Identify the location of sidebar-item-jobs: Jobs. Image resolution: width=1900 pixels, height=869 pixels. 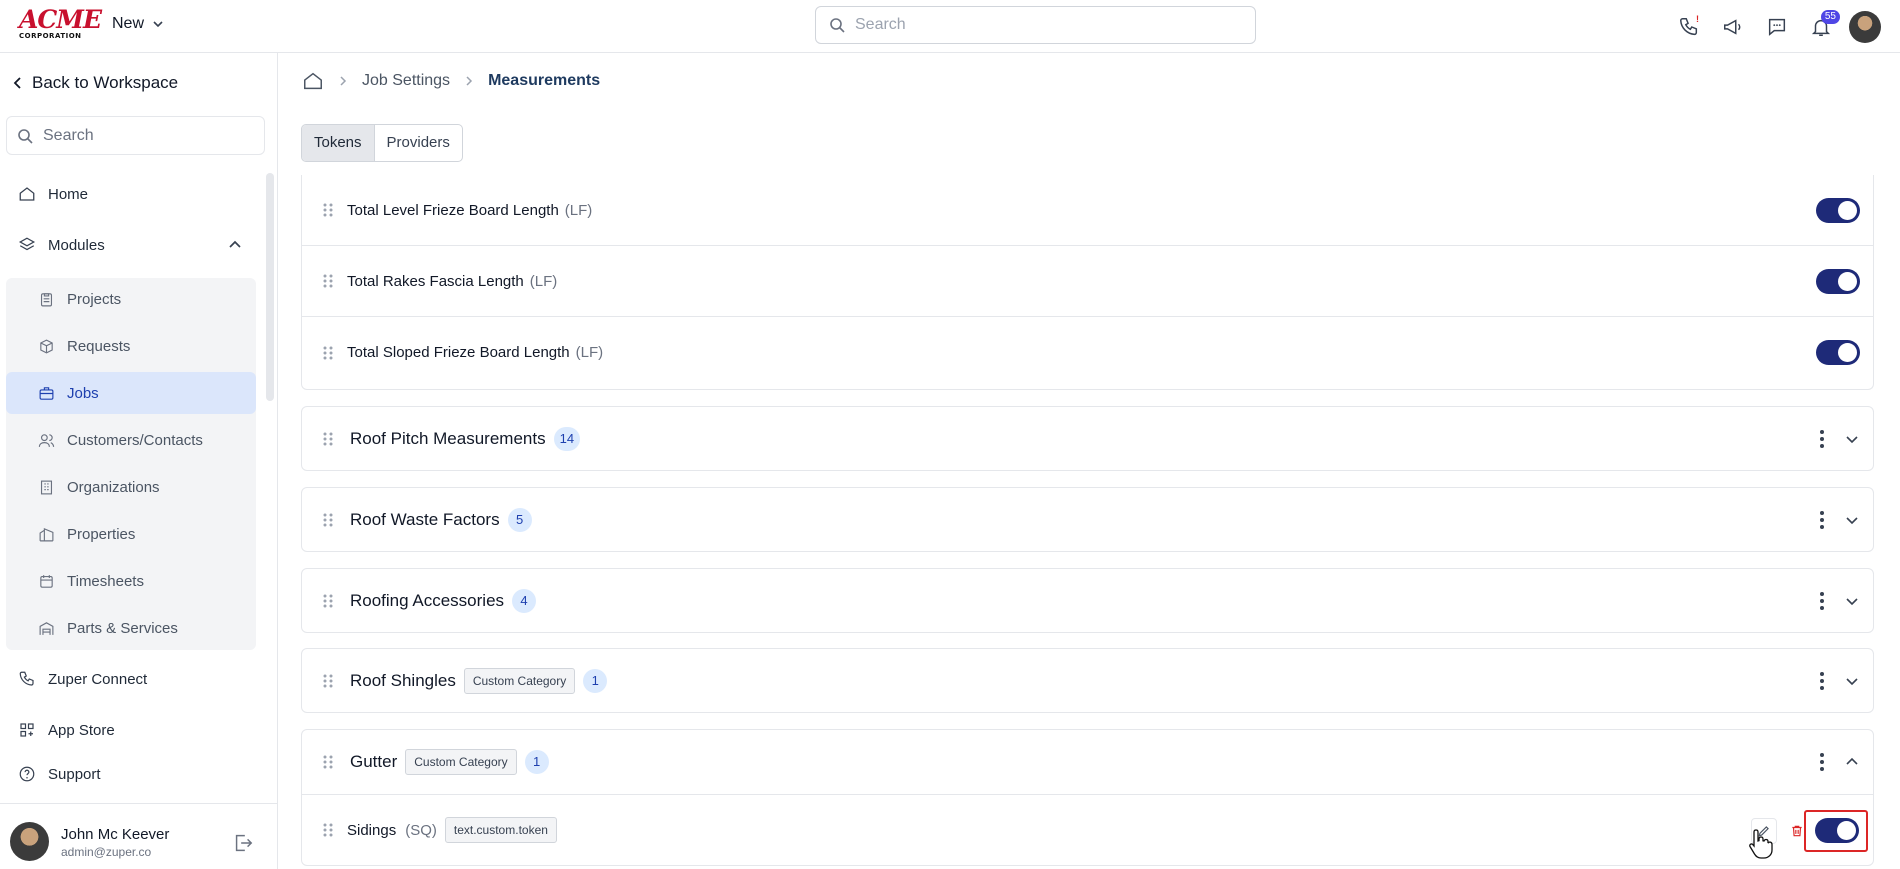
(131, 393).